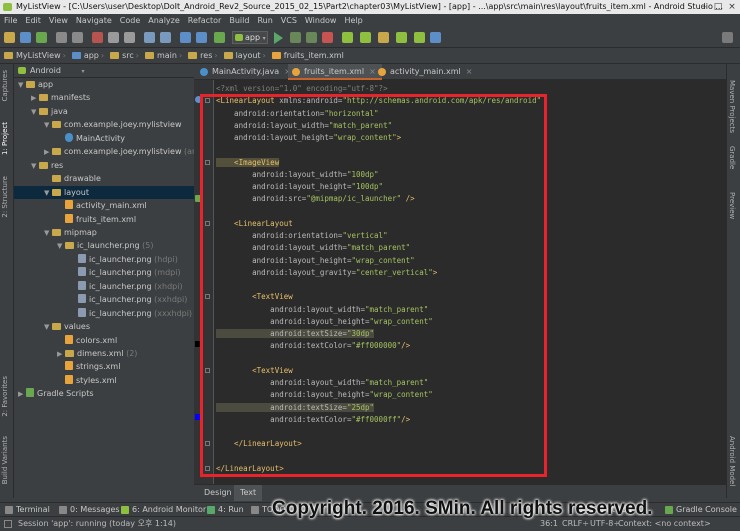 The image size is (740, 531). I want to click on copy-icon, so click(113, 37).